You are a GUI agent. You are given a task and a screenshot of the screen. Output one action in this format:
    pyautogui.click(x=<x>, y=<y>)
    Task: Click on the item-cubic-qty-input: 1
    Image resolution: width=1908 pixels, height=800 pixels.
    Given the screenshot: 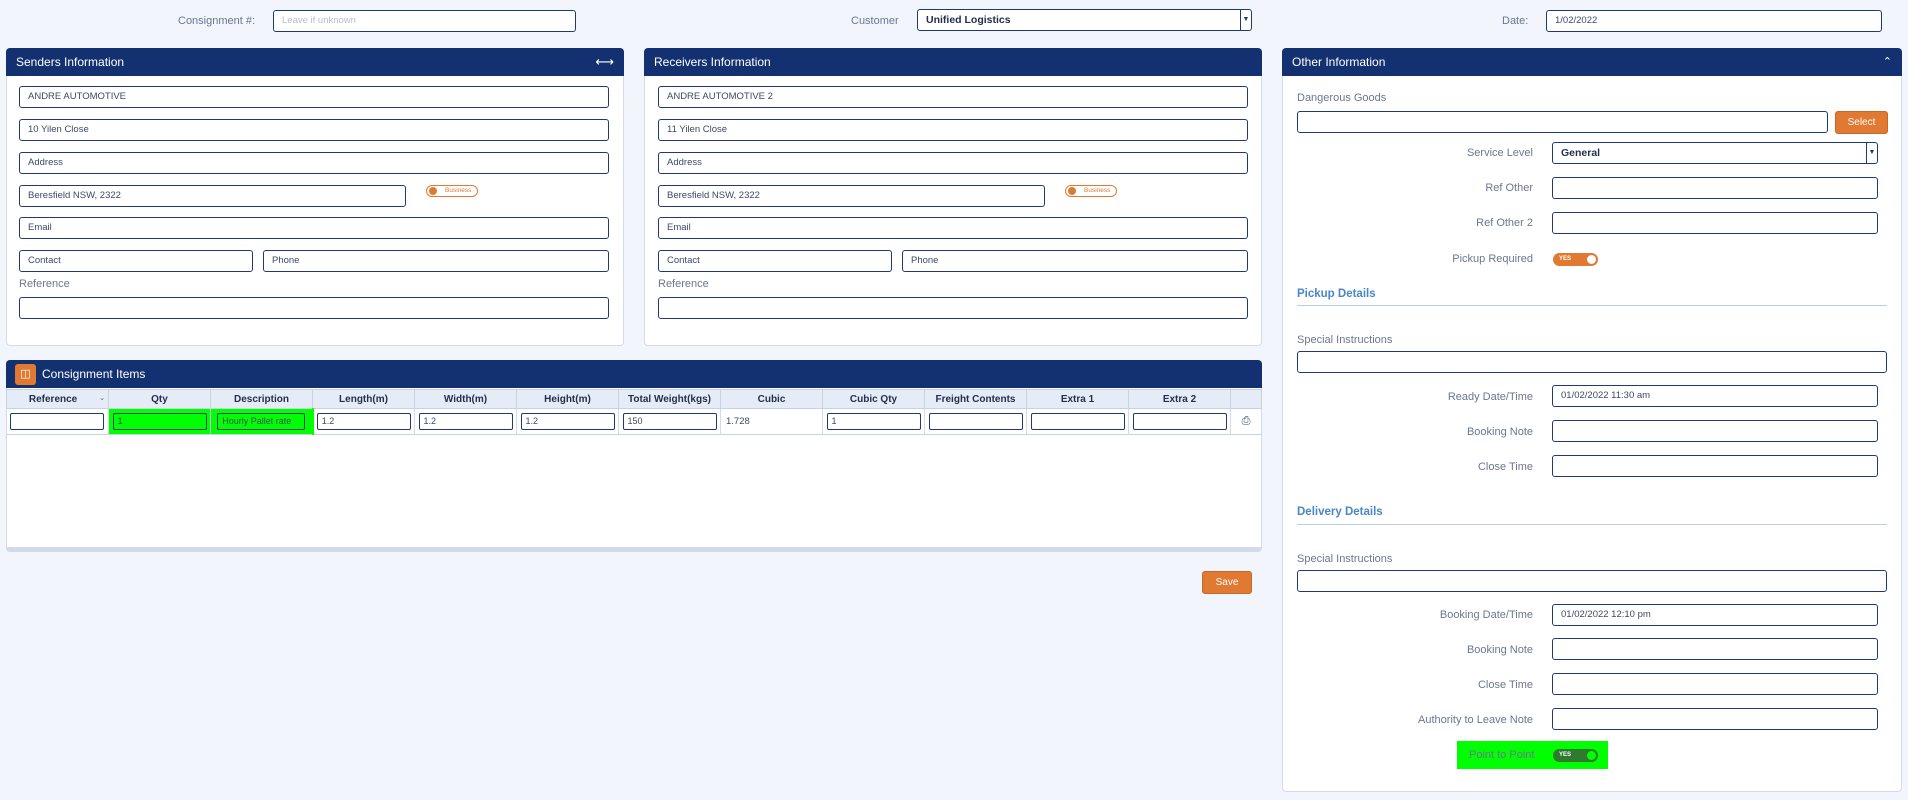 What is the action you would take?
    pyautogui.click(x=873, y=421)
    